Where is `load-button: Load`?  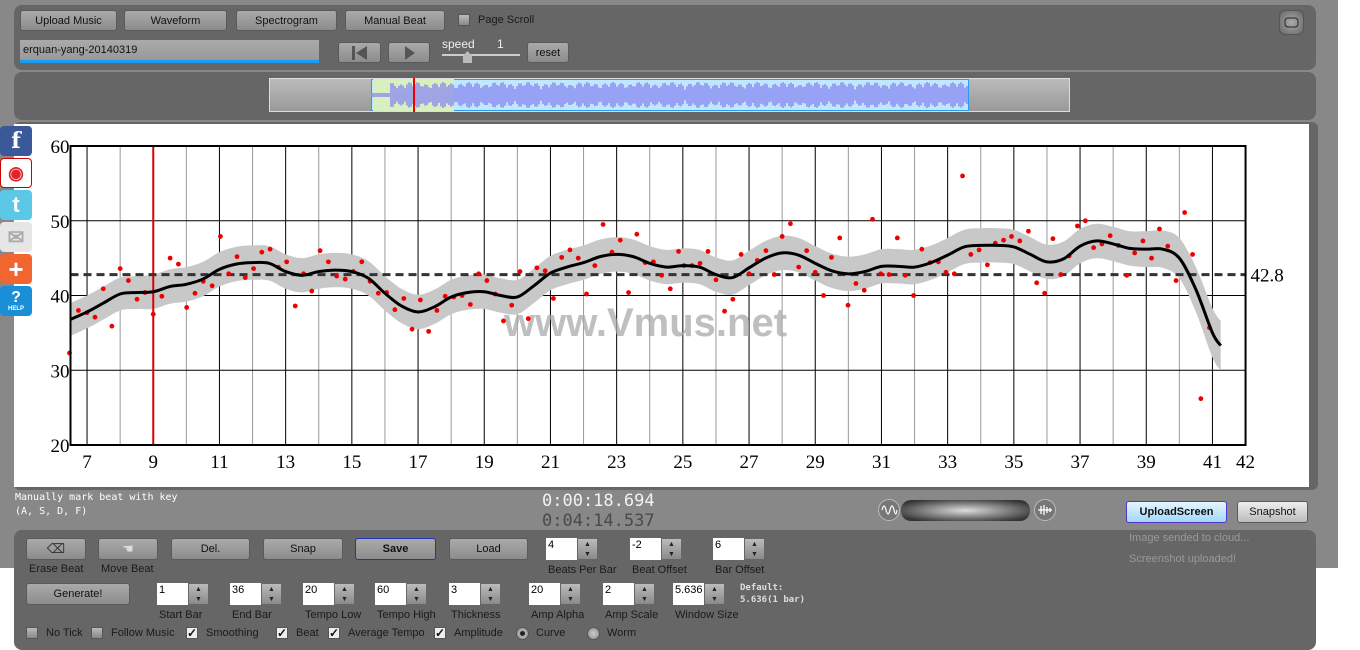 load-button: Load is located at coordinates (488, 549).